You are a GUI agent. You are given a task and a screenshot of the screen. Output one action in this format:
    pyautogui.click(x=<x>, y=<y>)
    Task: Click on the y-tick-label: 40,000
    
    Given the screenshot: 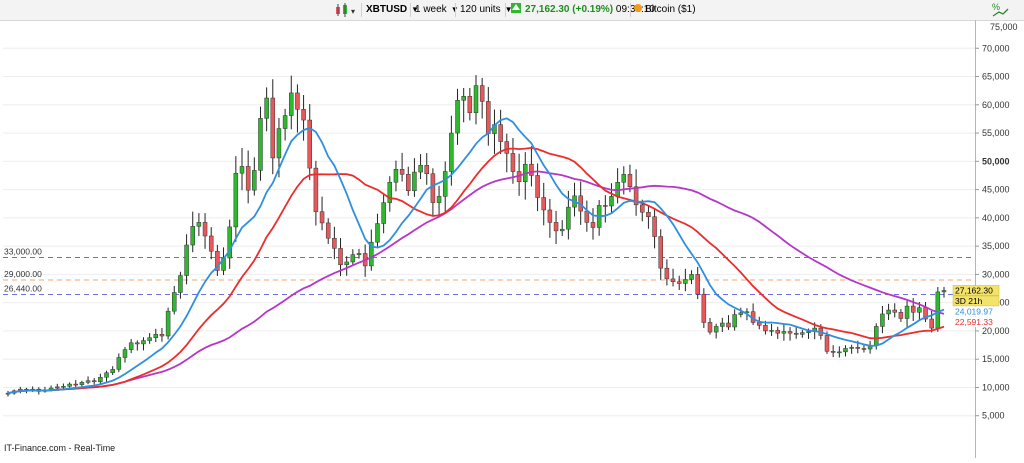 What is the action you would take?
    pyautogui.click(x=996, y=218)
    